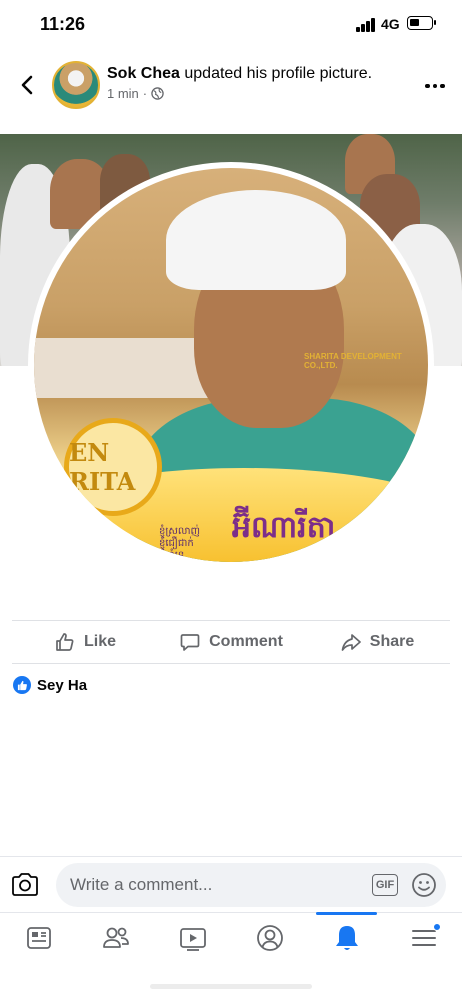 This screenshot has width=462, height=1000. I want to click on emoji-button, so click(424, 885).